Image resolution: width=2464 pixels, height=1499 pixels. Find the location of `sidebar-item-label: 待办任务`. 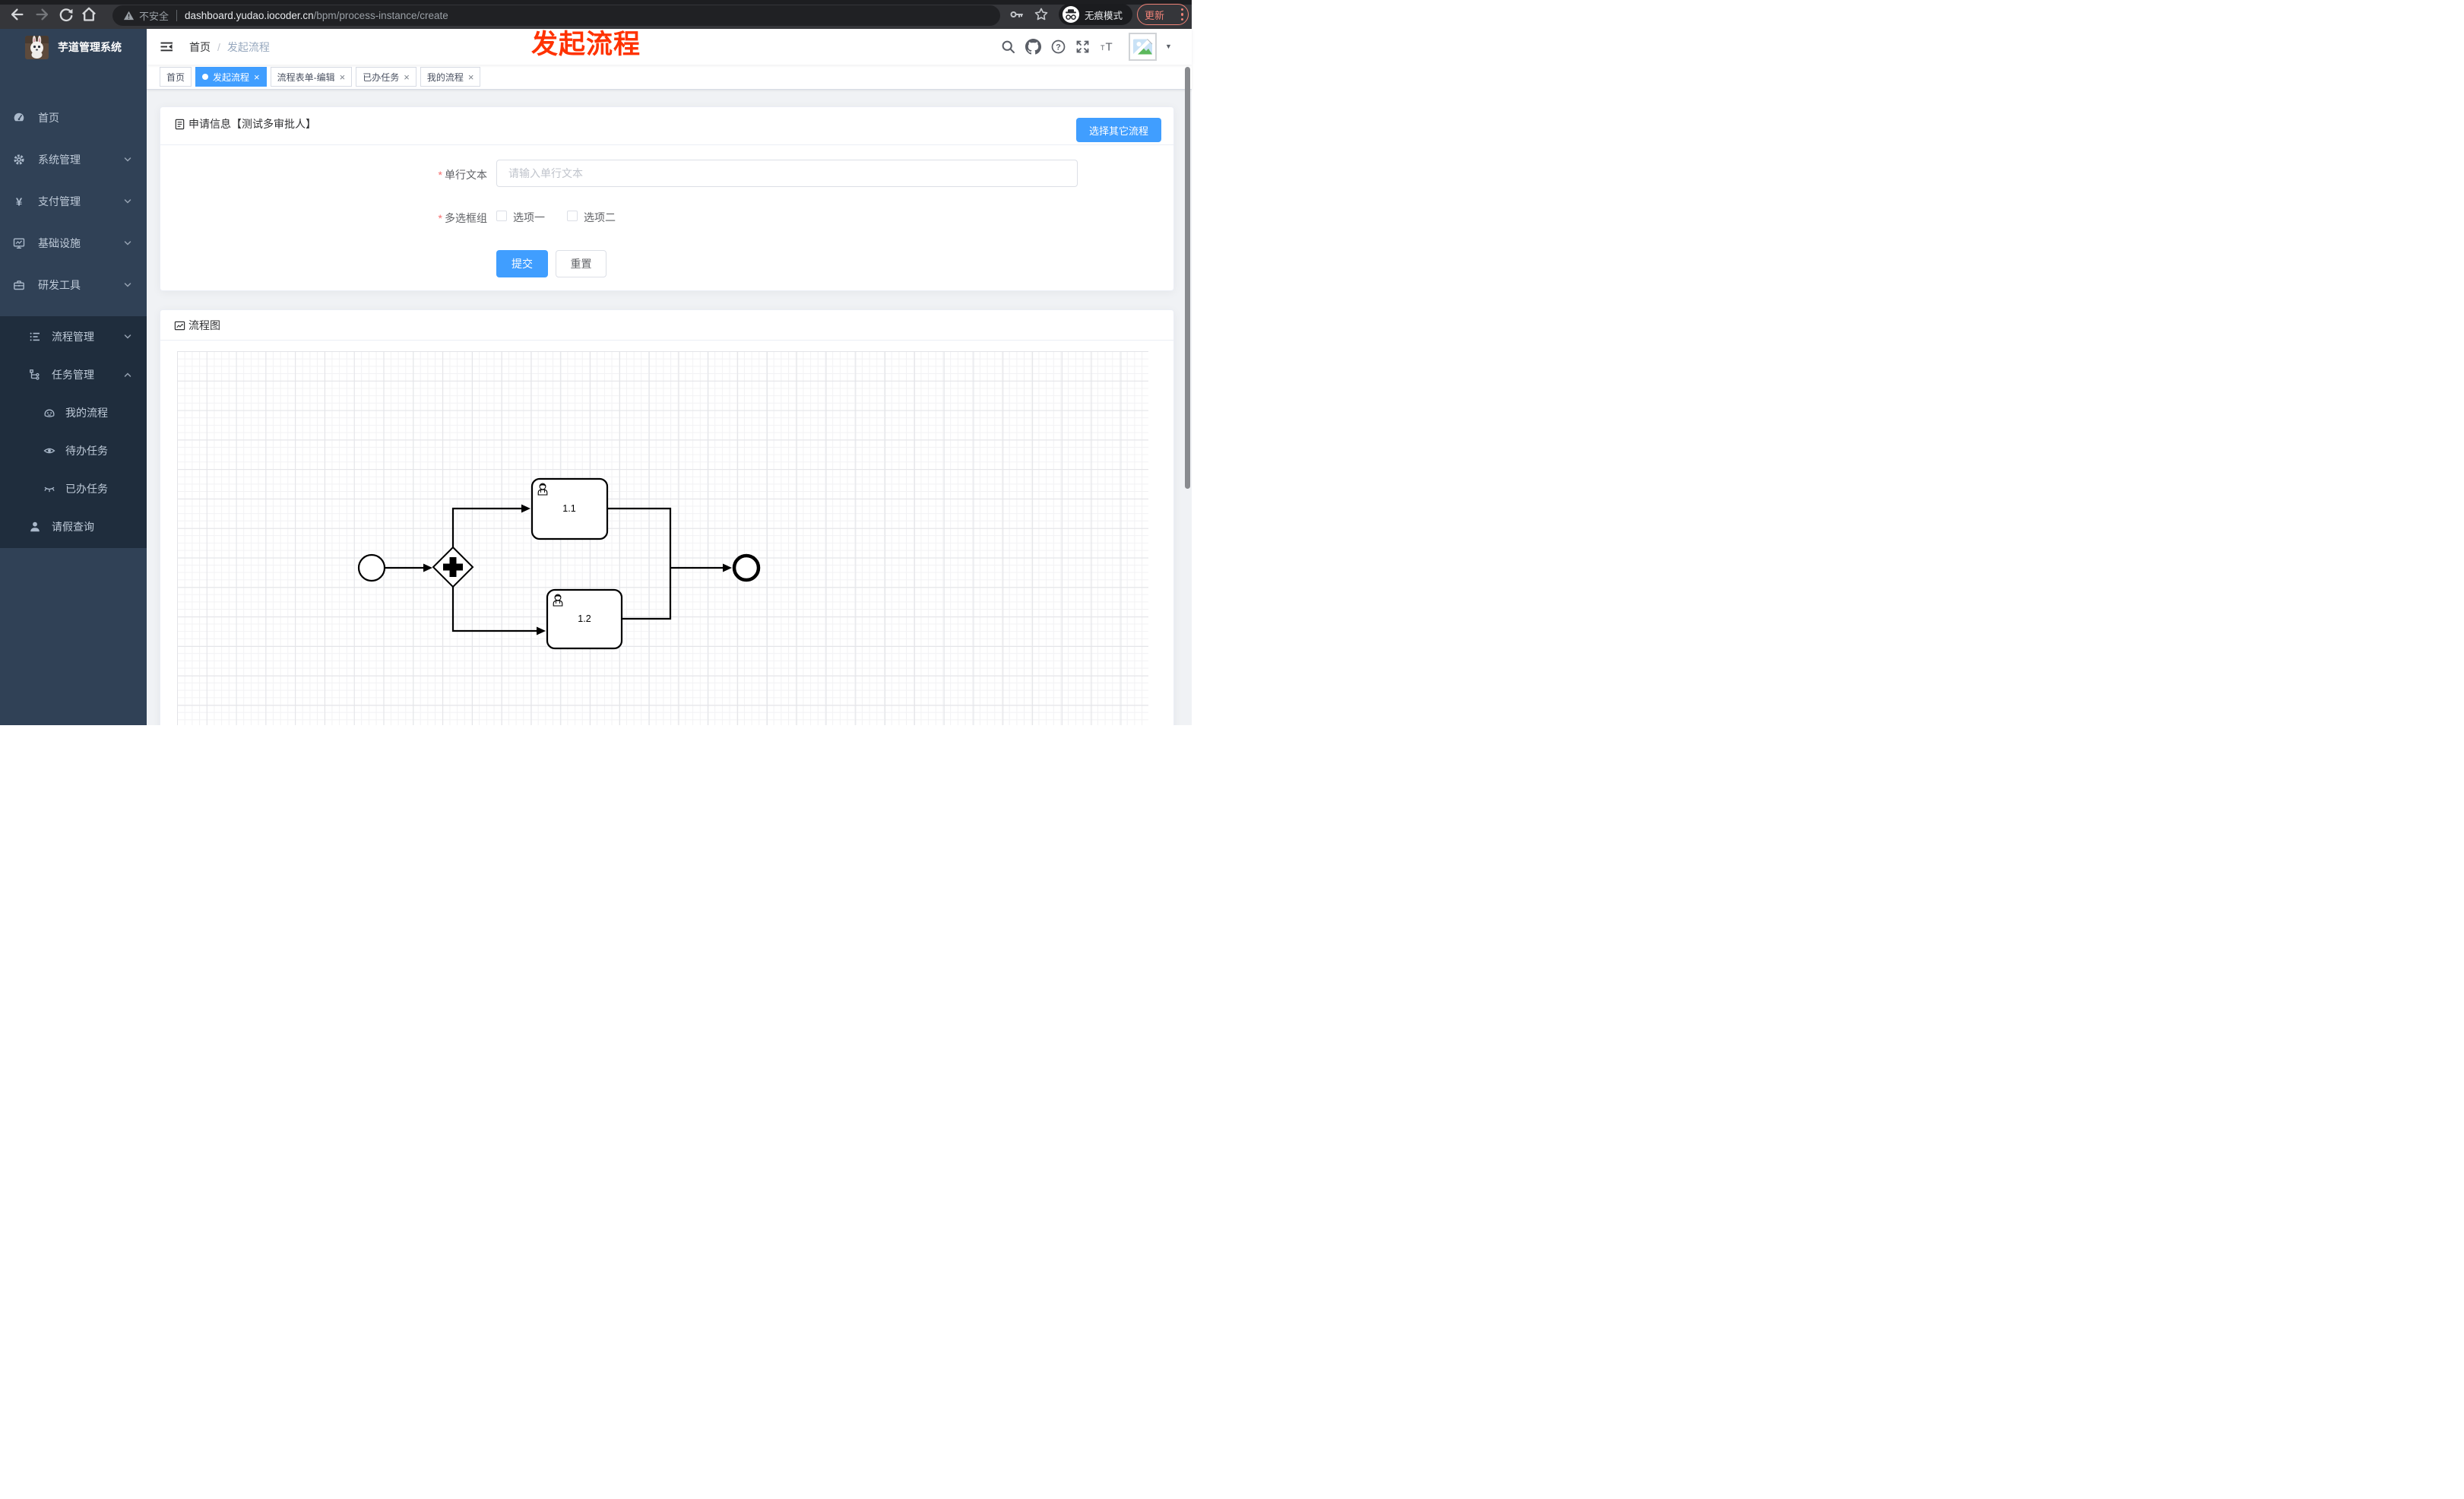

sidebar-item-label: 待办任务 is located at coordinates (86, 451).